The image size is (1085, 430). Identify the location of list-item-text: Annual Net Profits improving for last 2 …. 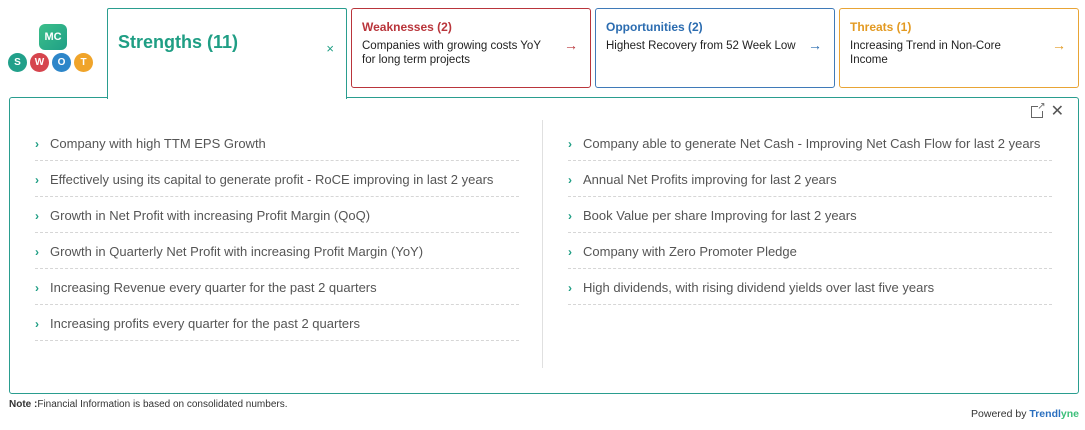
(710, 179).